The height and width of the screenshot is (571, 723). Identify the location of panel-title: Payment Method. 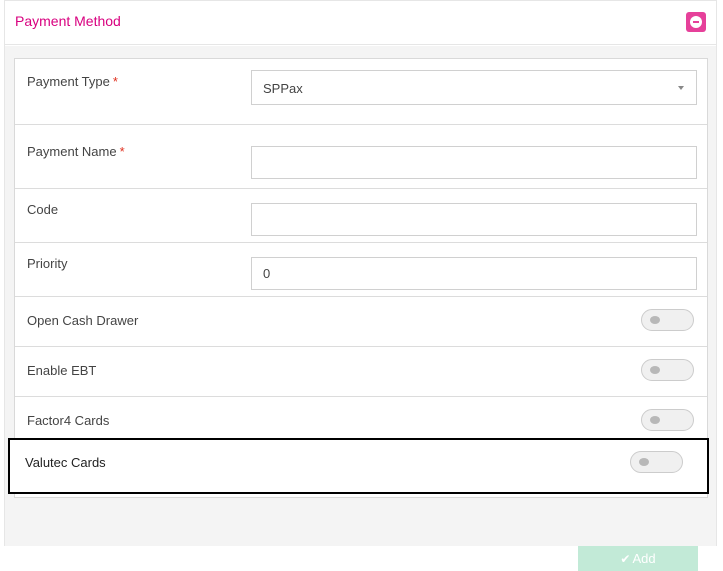
(68, 21).